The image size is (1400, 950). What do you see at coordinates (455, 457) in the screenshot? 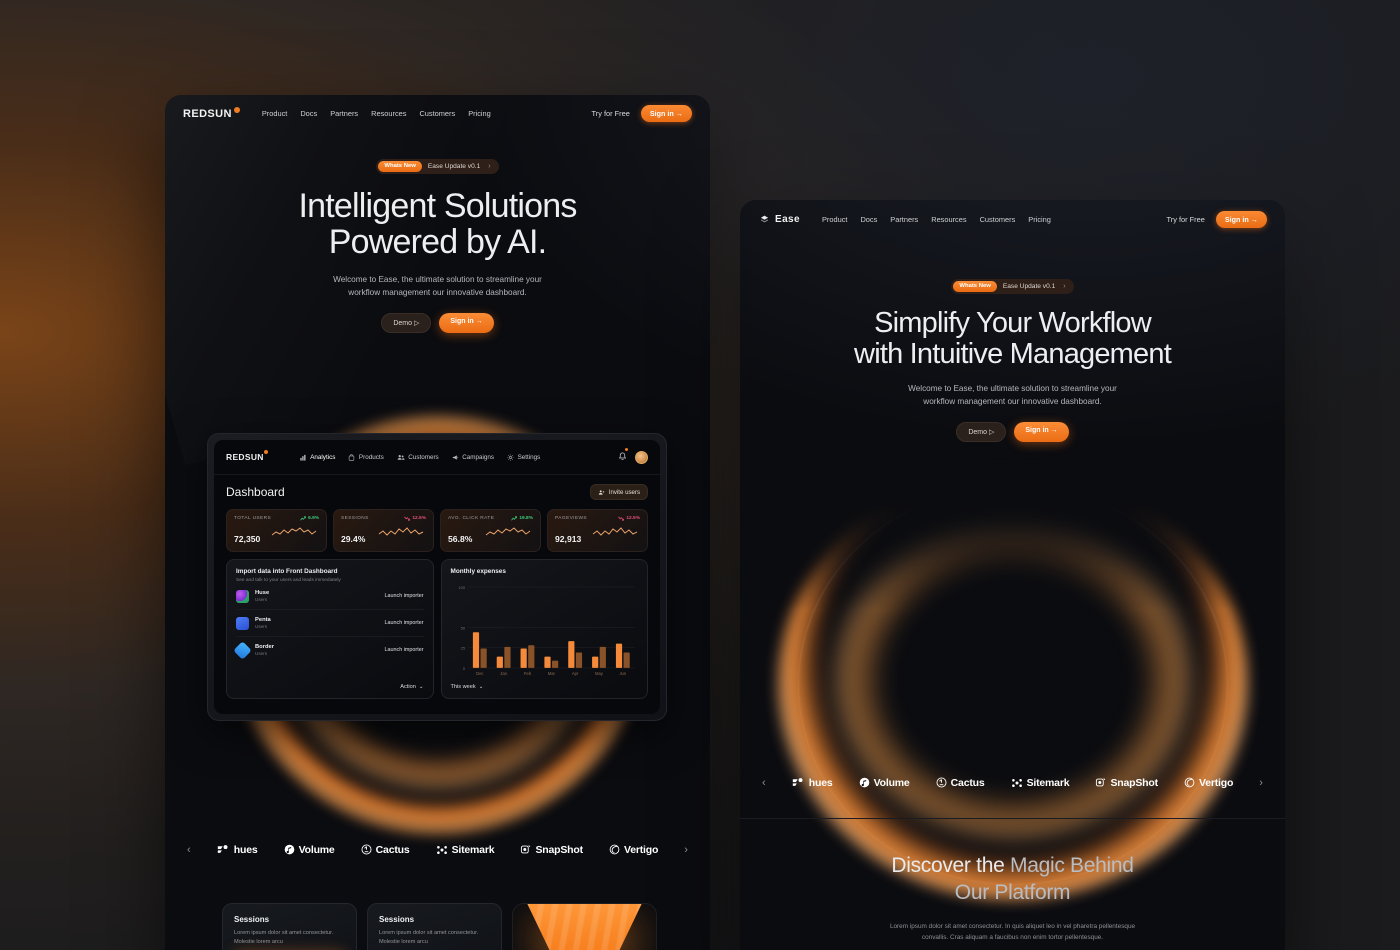
I see `megaphone-icon` at bounding box center [455, 457].